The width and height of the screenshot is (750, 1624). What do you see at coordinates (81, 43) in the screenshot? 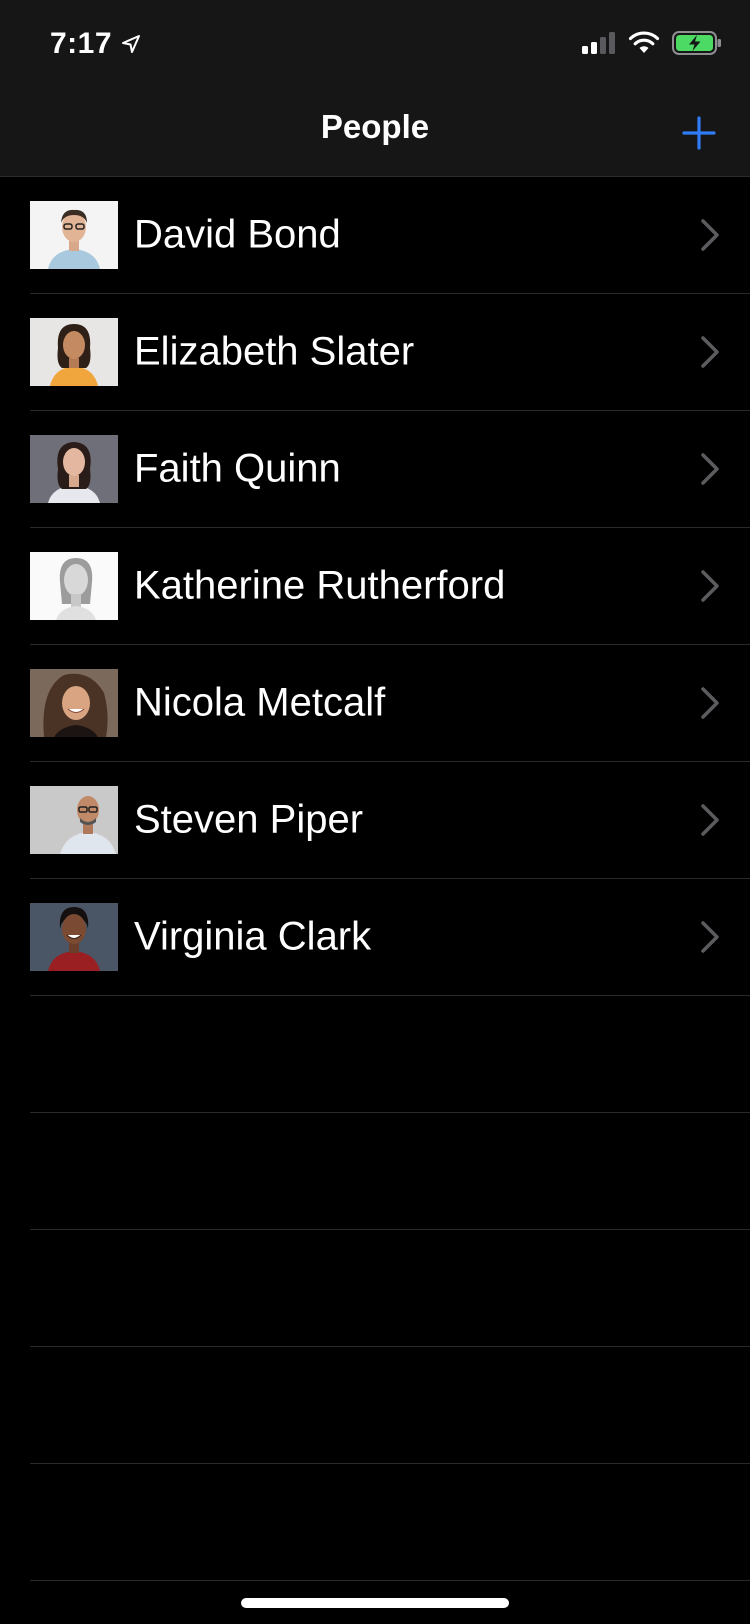
I see `status-time: 7:17` at bounding box center [81, 43].